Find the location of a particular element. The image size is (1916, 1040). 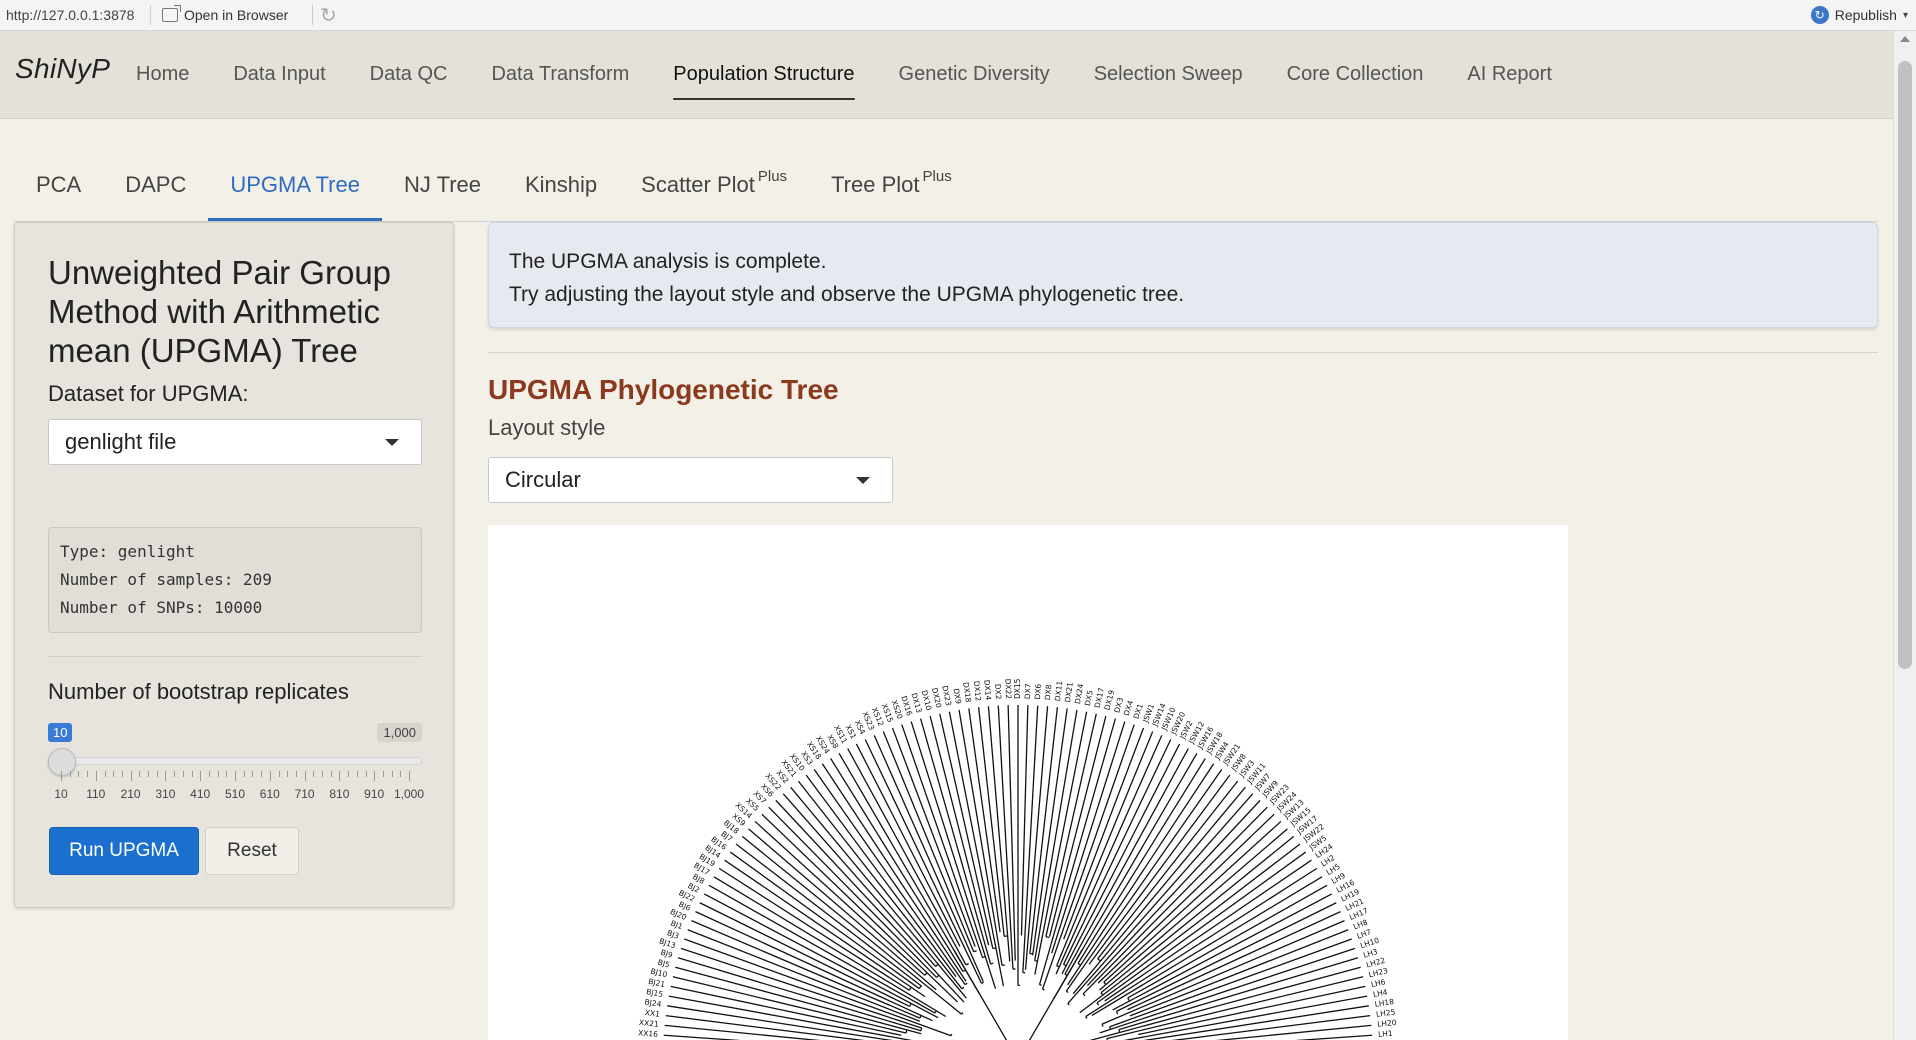

info-line: Number of samples: 209 is located at coordinates (166, 579).